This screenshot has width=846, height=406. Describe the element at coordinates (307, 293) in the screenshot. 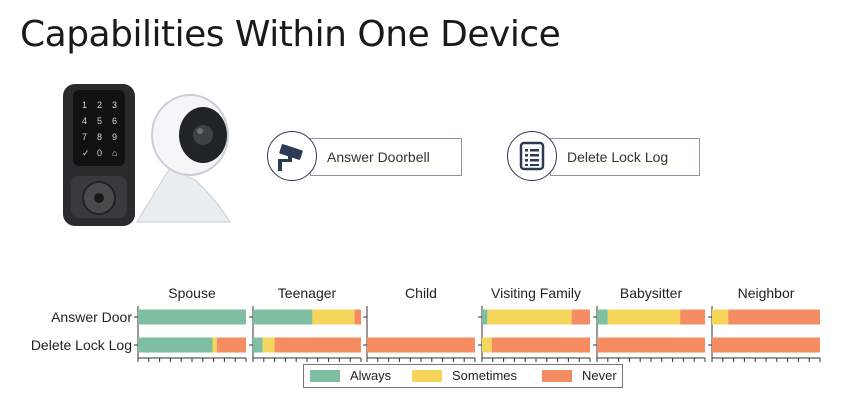

I see `panel-title: Teenager` at that location.